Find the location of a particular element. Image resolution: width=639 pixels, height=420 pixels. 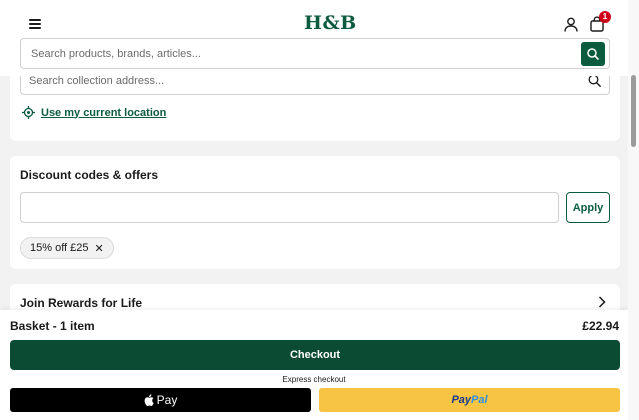

paypal-button: Pay Pal is located at coordinates (469, 400).